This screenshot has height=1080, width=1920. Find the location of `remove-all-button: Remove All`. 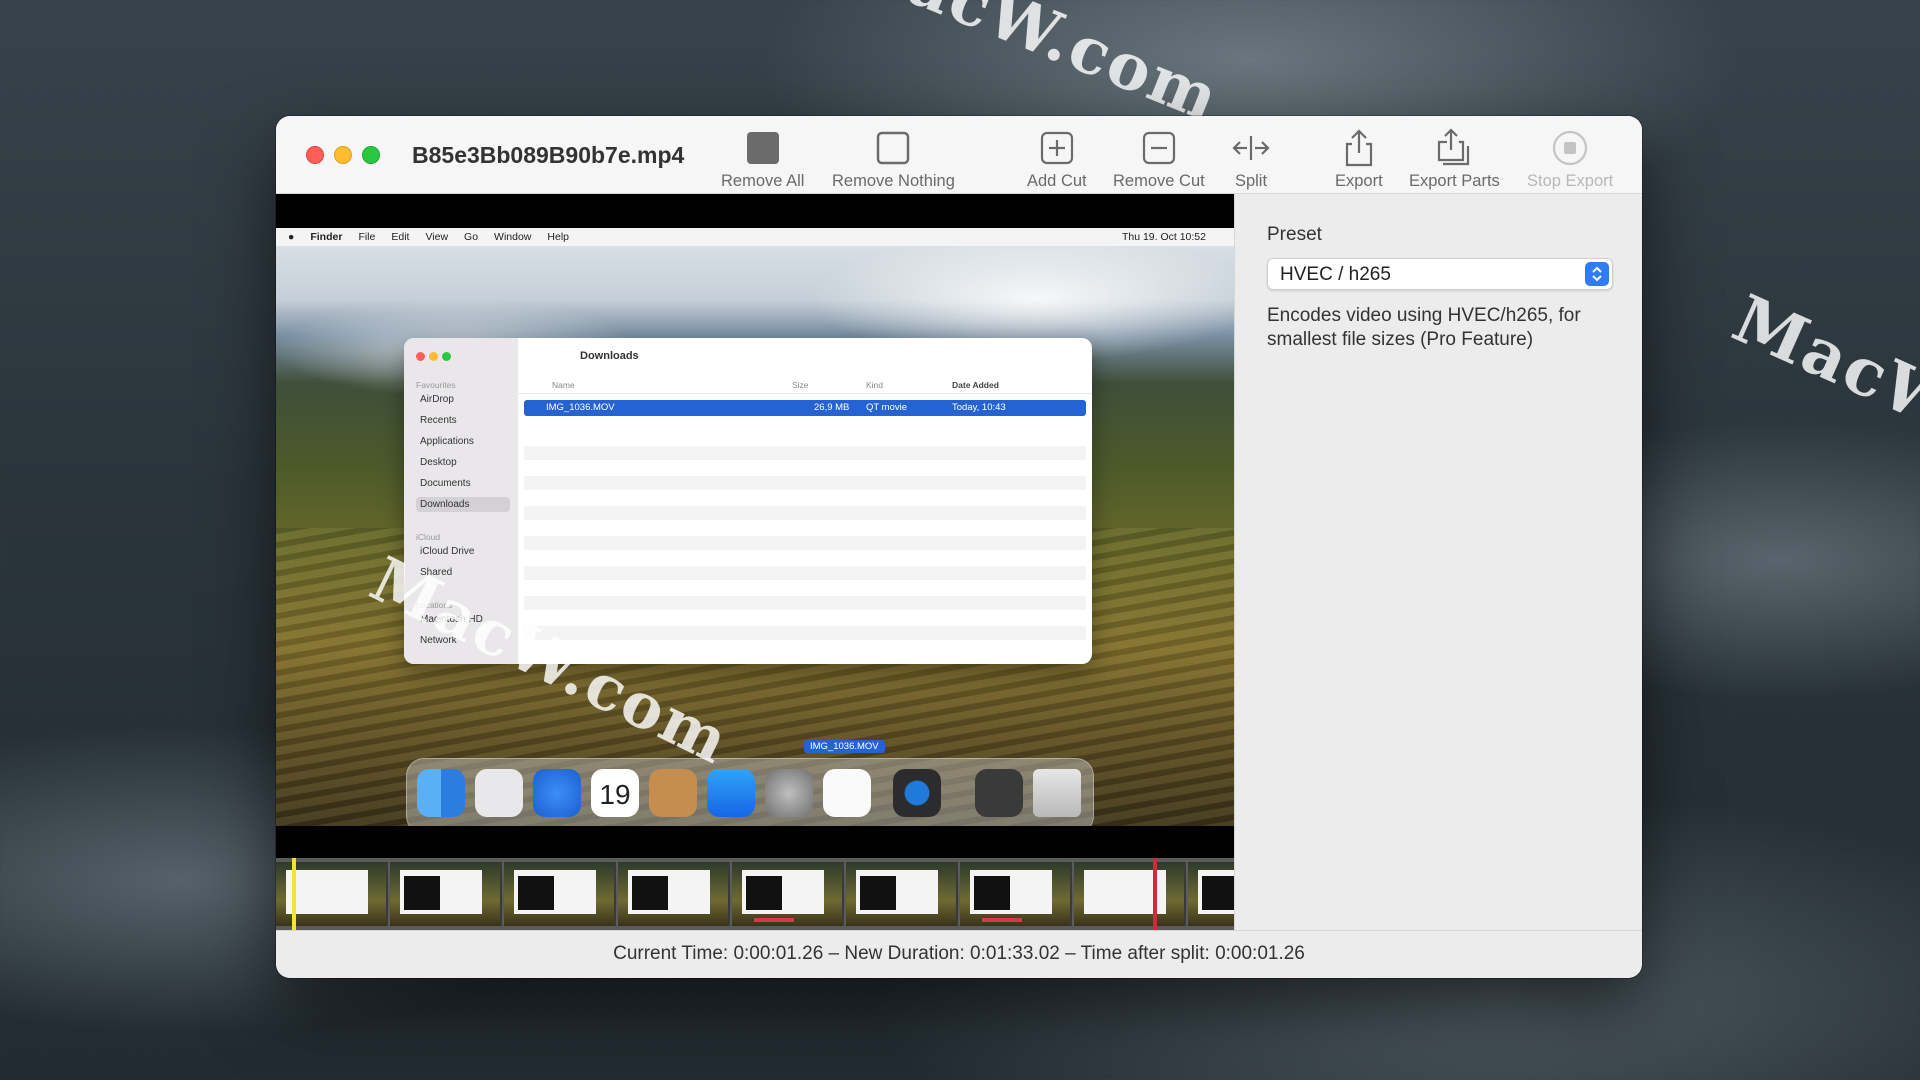

remove-all-button: Remove All is located at coordinates (762, 159).